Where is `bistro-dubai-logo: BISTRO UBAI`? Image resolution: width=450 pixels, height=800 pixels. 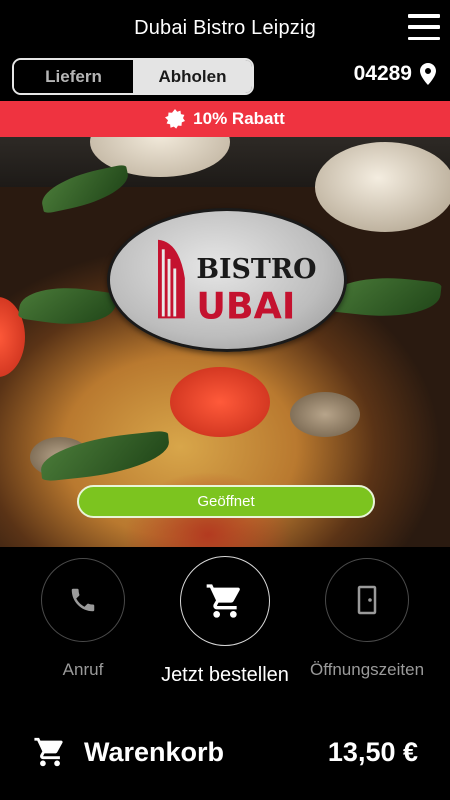 bistro-dubai-logo: BISTRO UBAI is located at coordinates (227, 280).